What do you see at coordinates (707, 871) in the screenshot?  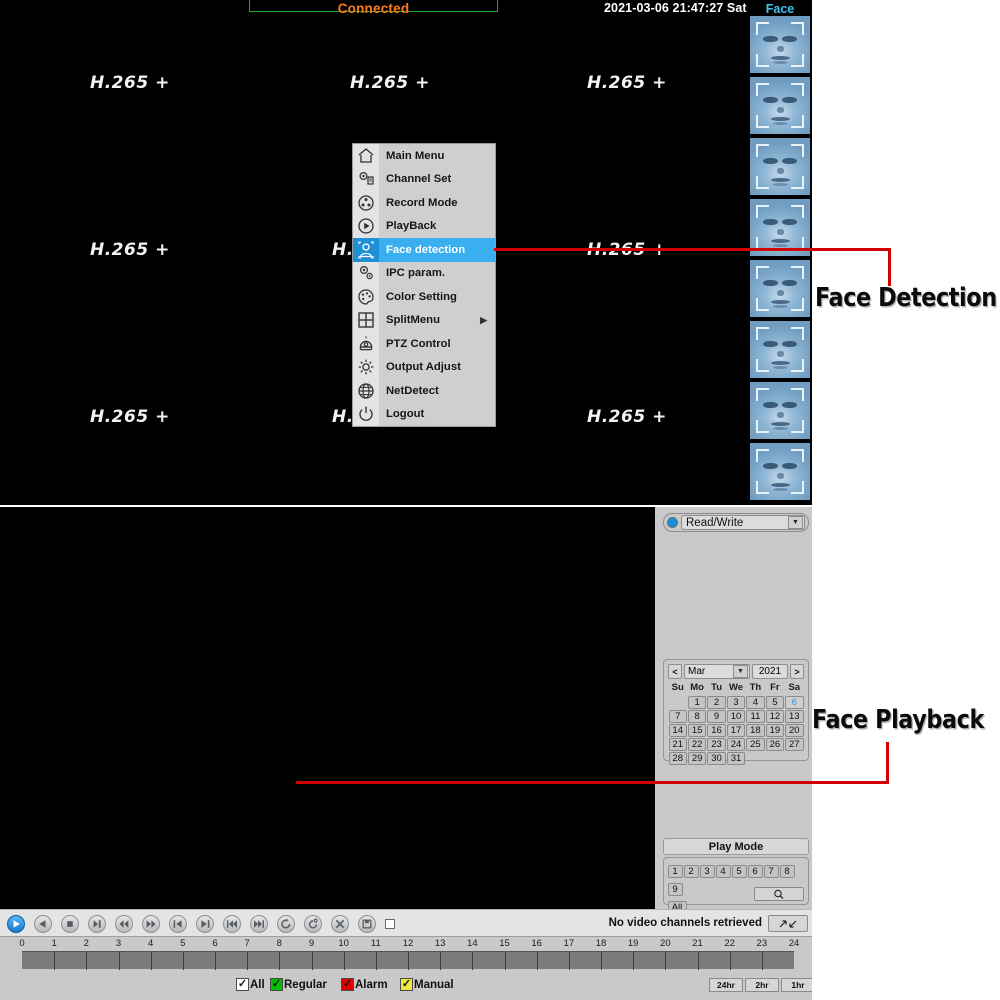 I see `play-mode-channel-cell: 3` at bounding box center [707, 871].